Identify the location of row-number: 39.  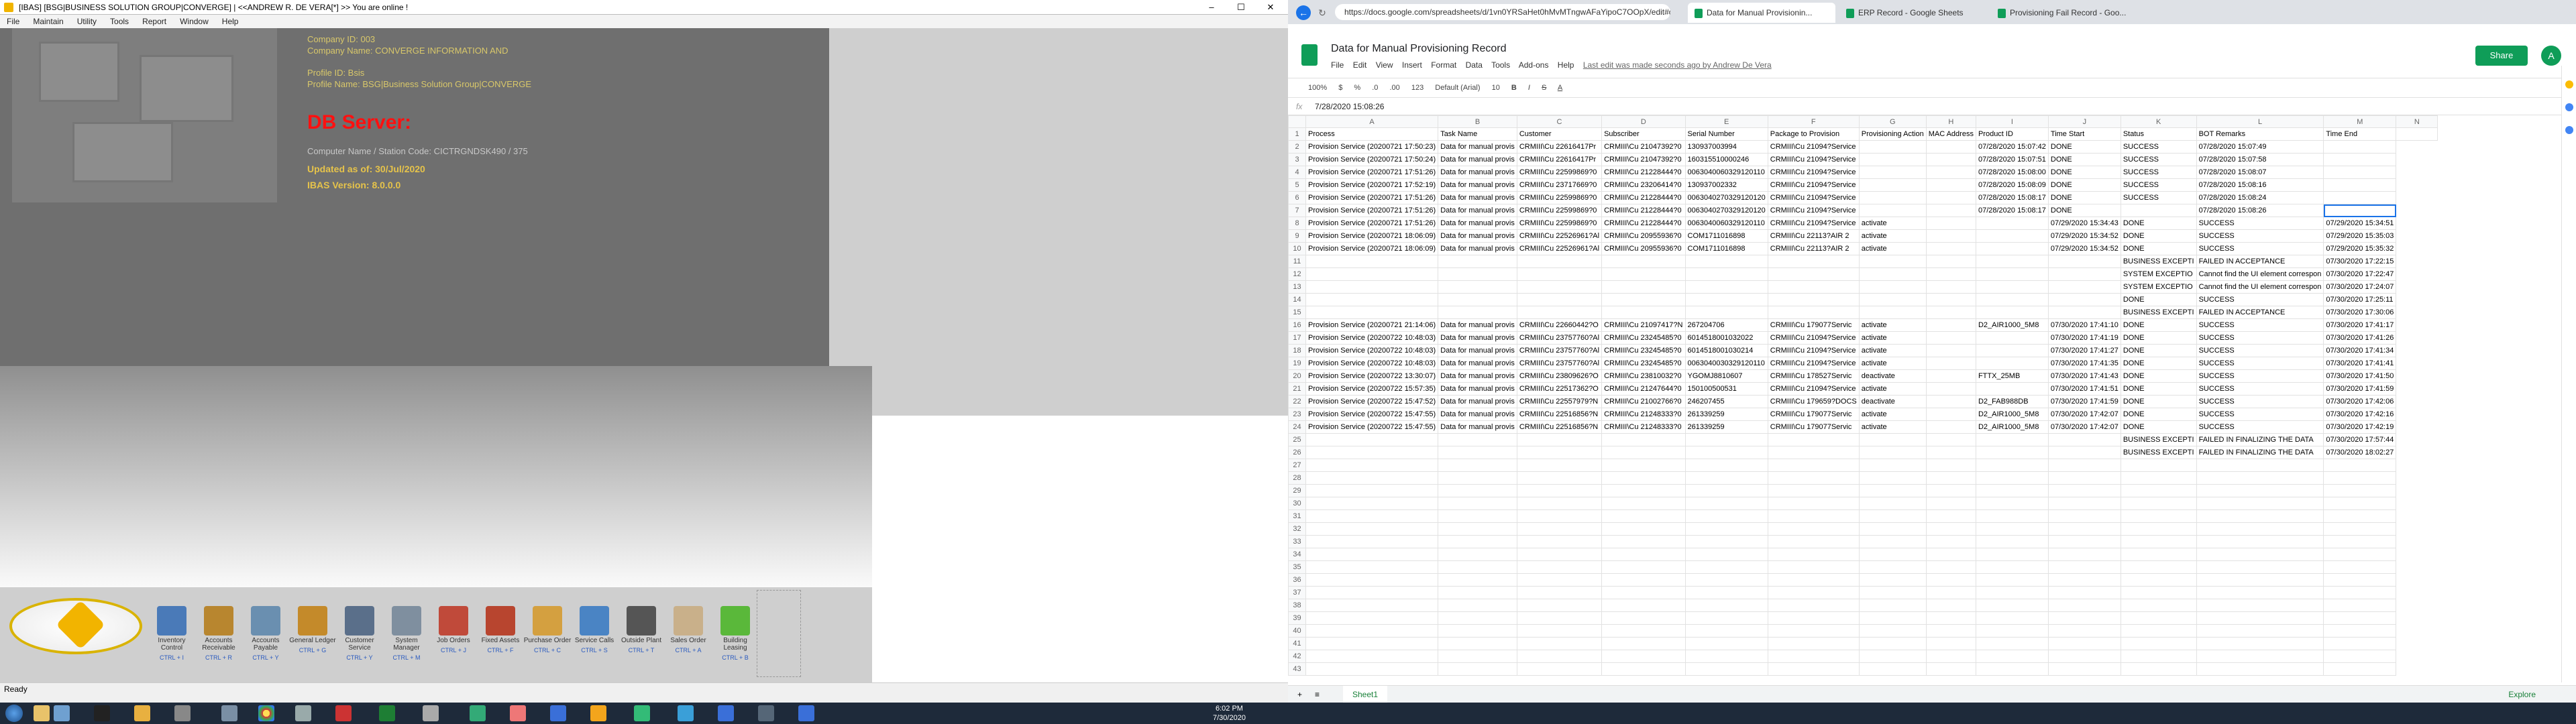
(1297, 618).